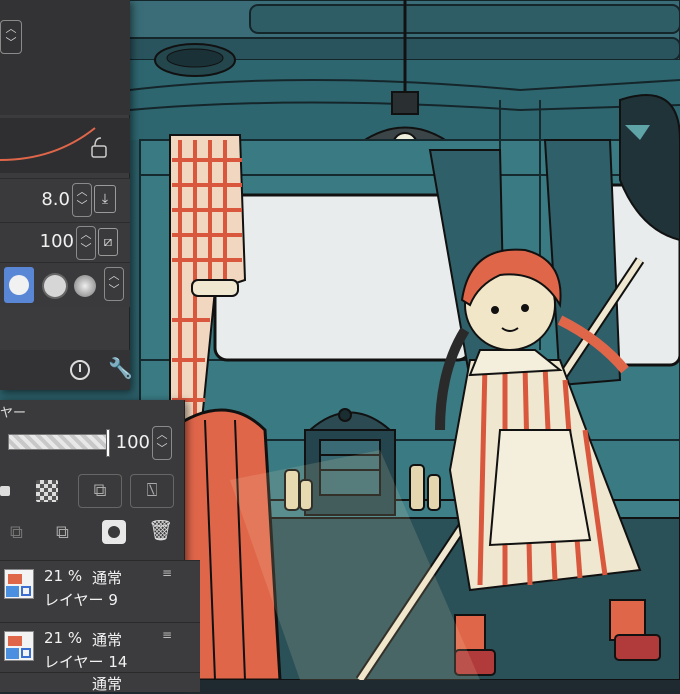  What do you see at coordinates (16, 532) in the screenshot?
I see `new-layer-icon: ⧉` at bounding box center [16, 532].